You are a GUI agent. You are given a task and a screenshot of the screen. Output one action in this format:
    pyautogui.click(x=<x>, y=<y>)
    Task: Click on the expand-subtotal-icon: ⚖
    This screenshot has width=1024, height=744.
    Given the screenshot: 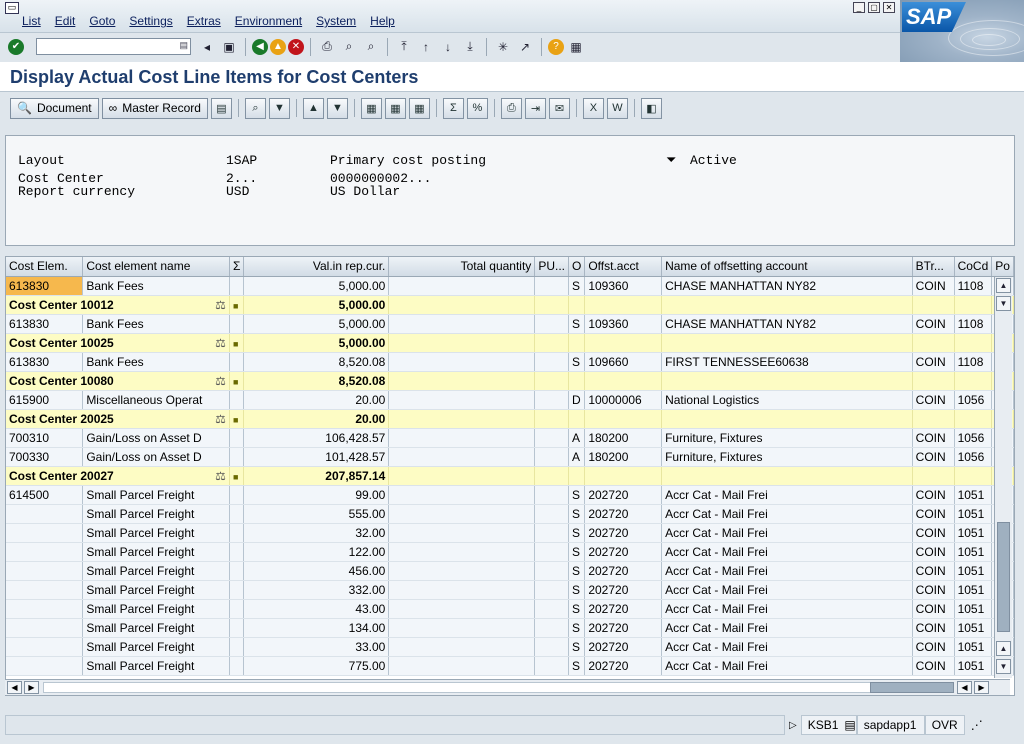 What is the action you would take?
    pyautogui.click(x=220, y=476)
    